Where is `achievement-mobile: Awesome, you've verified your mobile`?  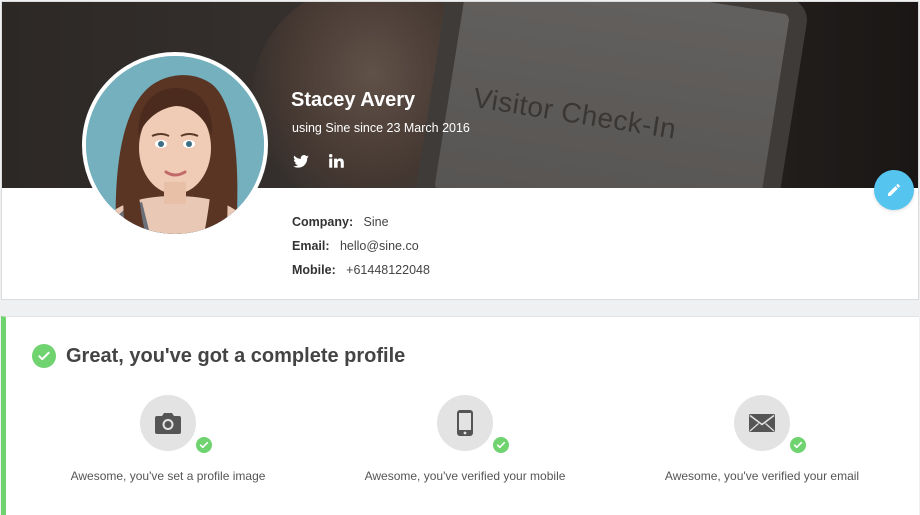 achievement-mobile: Awesome, you've verified your mobile is located at coordinates (465, 439).